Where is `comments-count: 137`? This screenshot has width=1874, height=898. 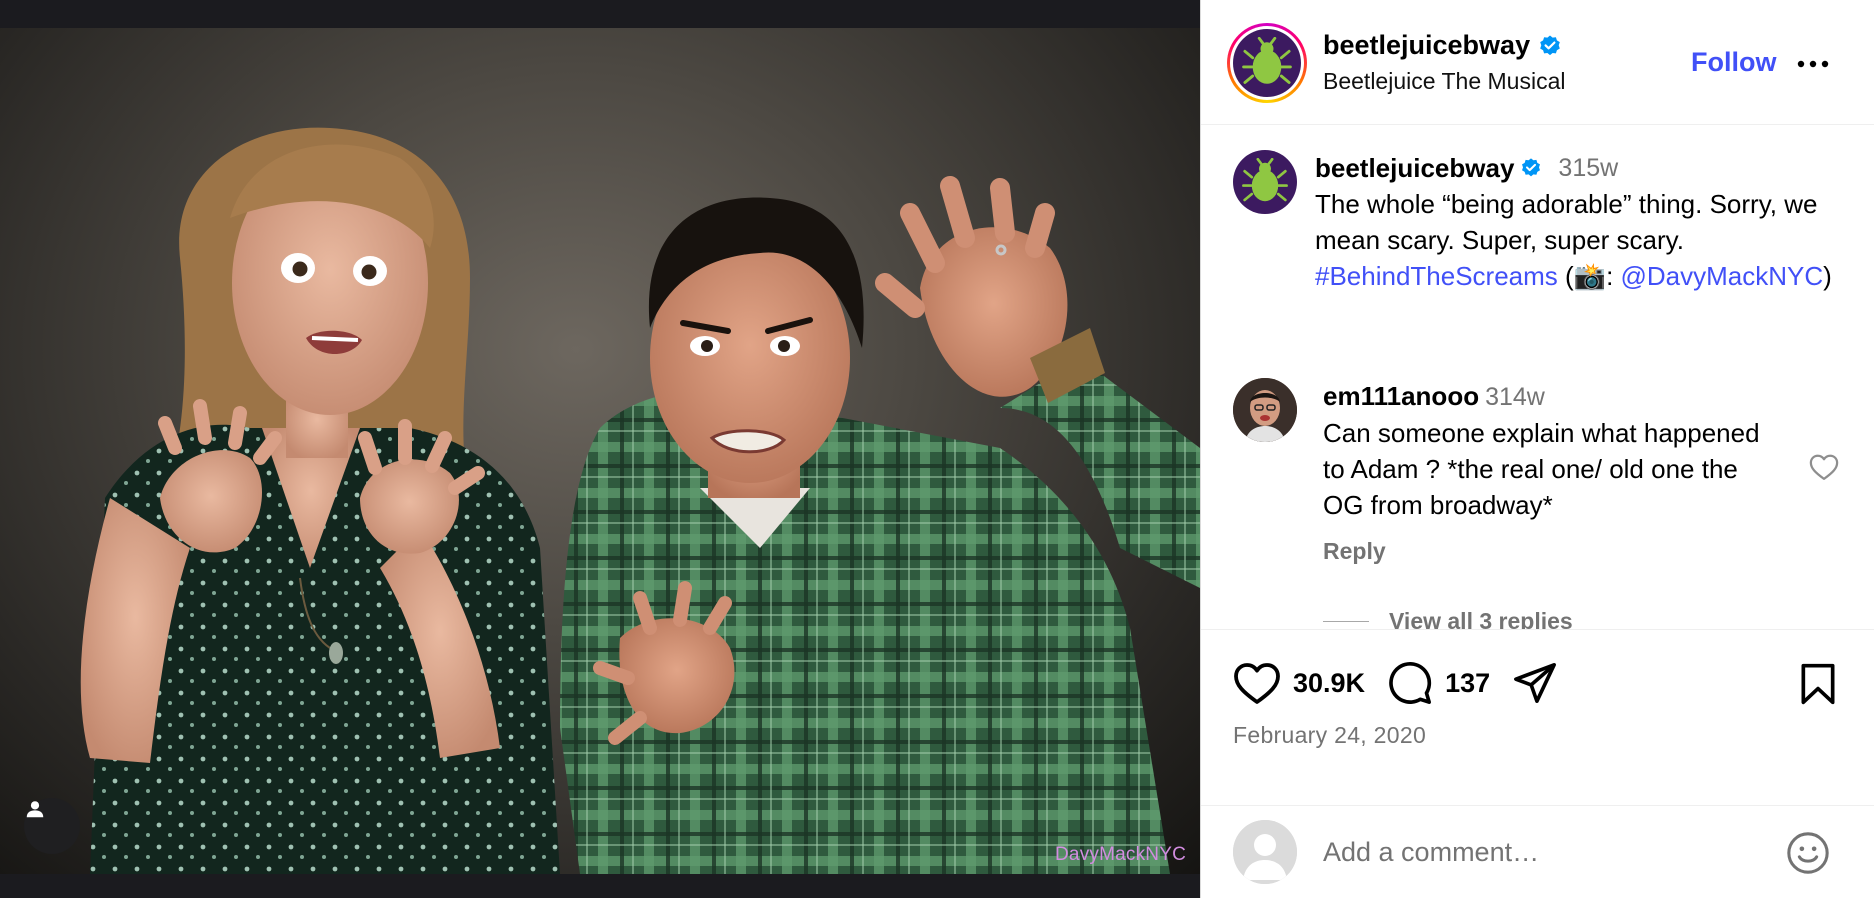
comments-count: 137 is located at coordinates (1467, 683).